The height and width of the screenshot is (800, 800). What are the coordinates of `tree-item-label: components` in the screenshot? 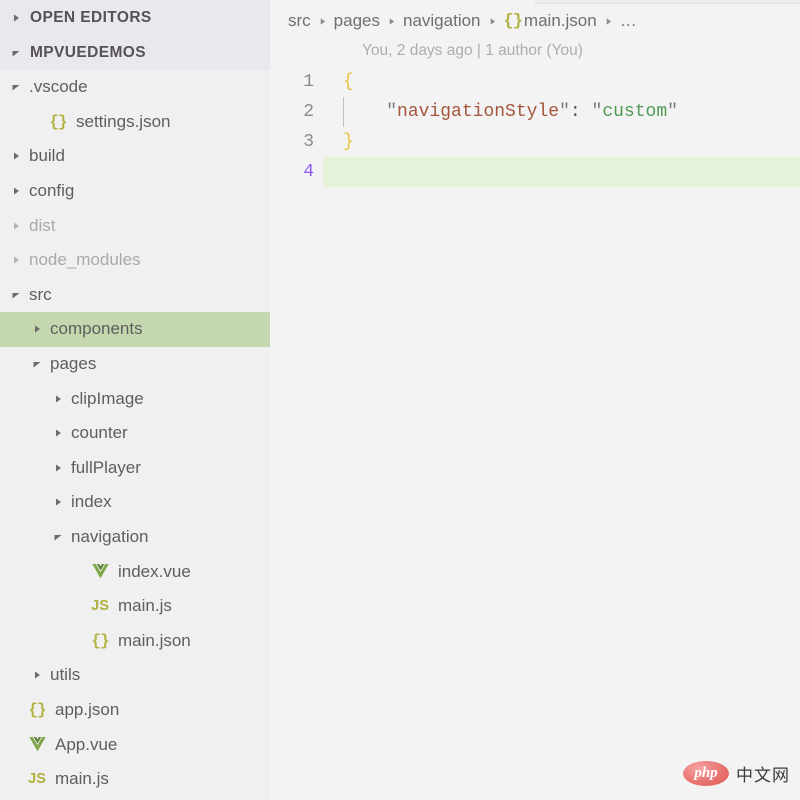 It's located at (96, 329).